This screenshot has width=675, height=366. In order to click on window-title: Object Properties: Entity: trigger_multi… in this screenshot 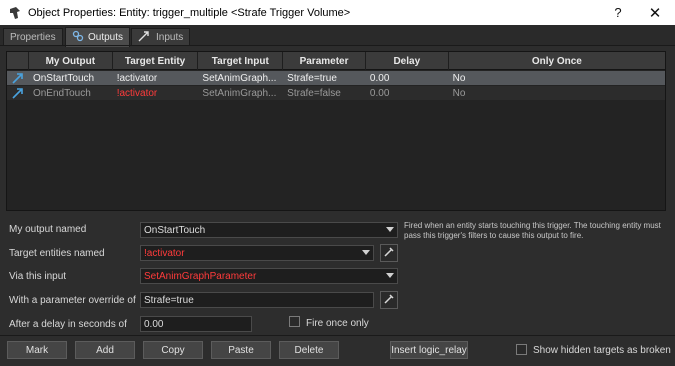, I will do `click(189, 12)`.